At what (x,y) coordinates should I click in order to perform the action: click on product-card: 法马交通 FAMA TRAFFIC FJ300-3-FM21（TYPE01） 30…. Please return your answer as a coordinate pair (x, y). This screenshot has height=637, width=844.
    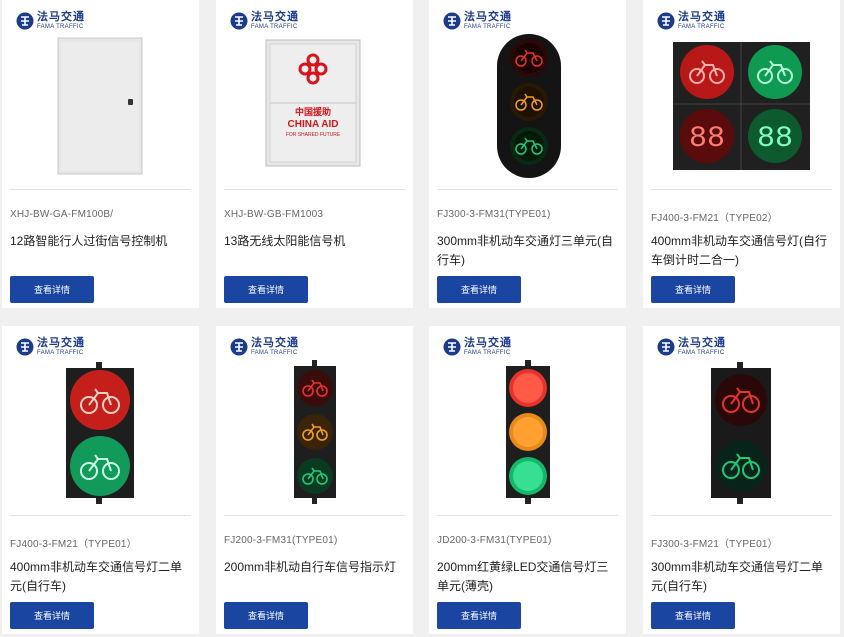
    Looking at the image, I should click on (741, 480).